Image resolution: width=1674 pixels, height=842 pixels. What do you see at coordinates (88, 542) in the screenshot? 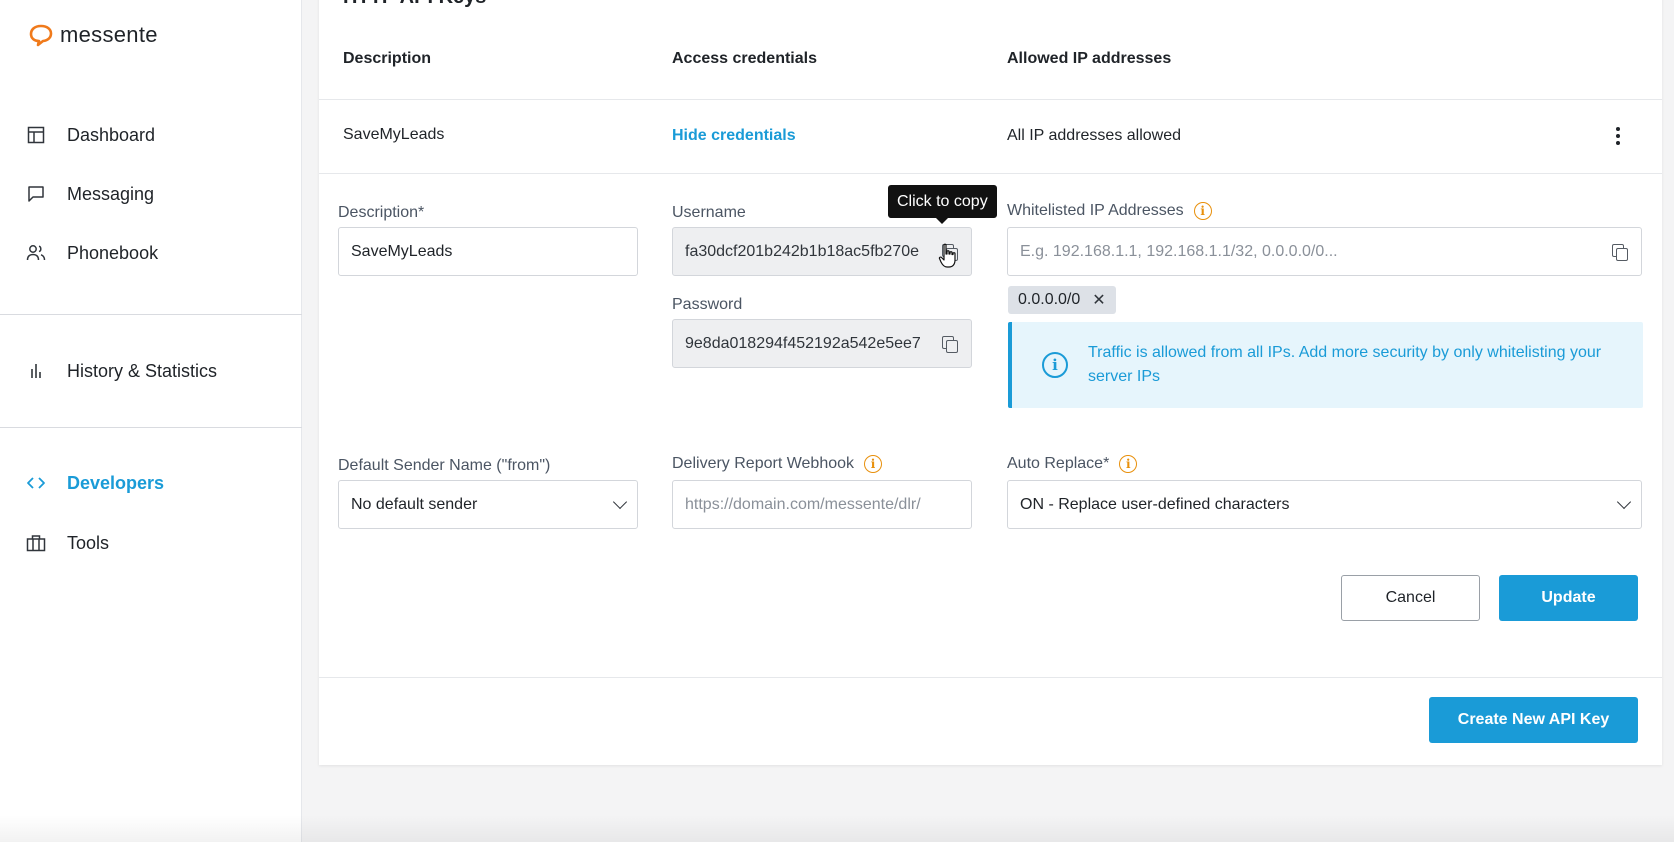
I see `sidebar-item-label: Tools` at bounding box center [88, 542].